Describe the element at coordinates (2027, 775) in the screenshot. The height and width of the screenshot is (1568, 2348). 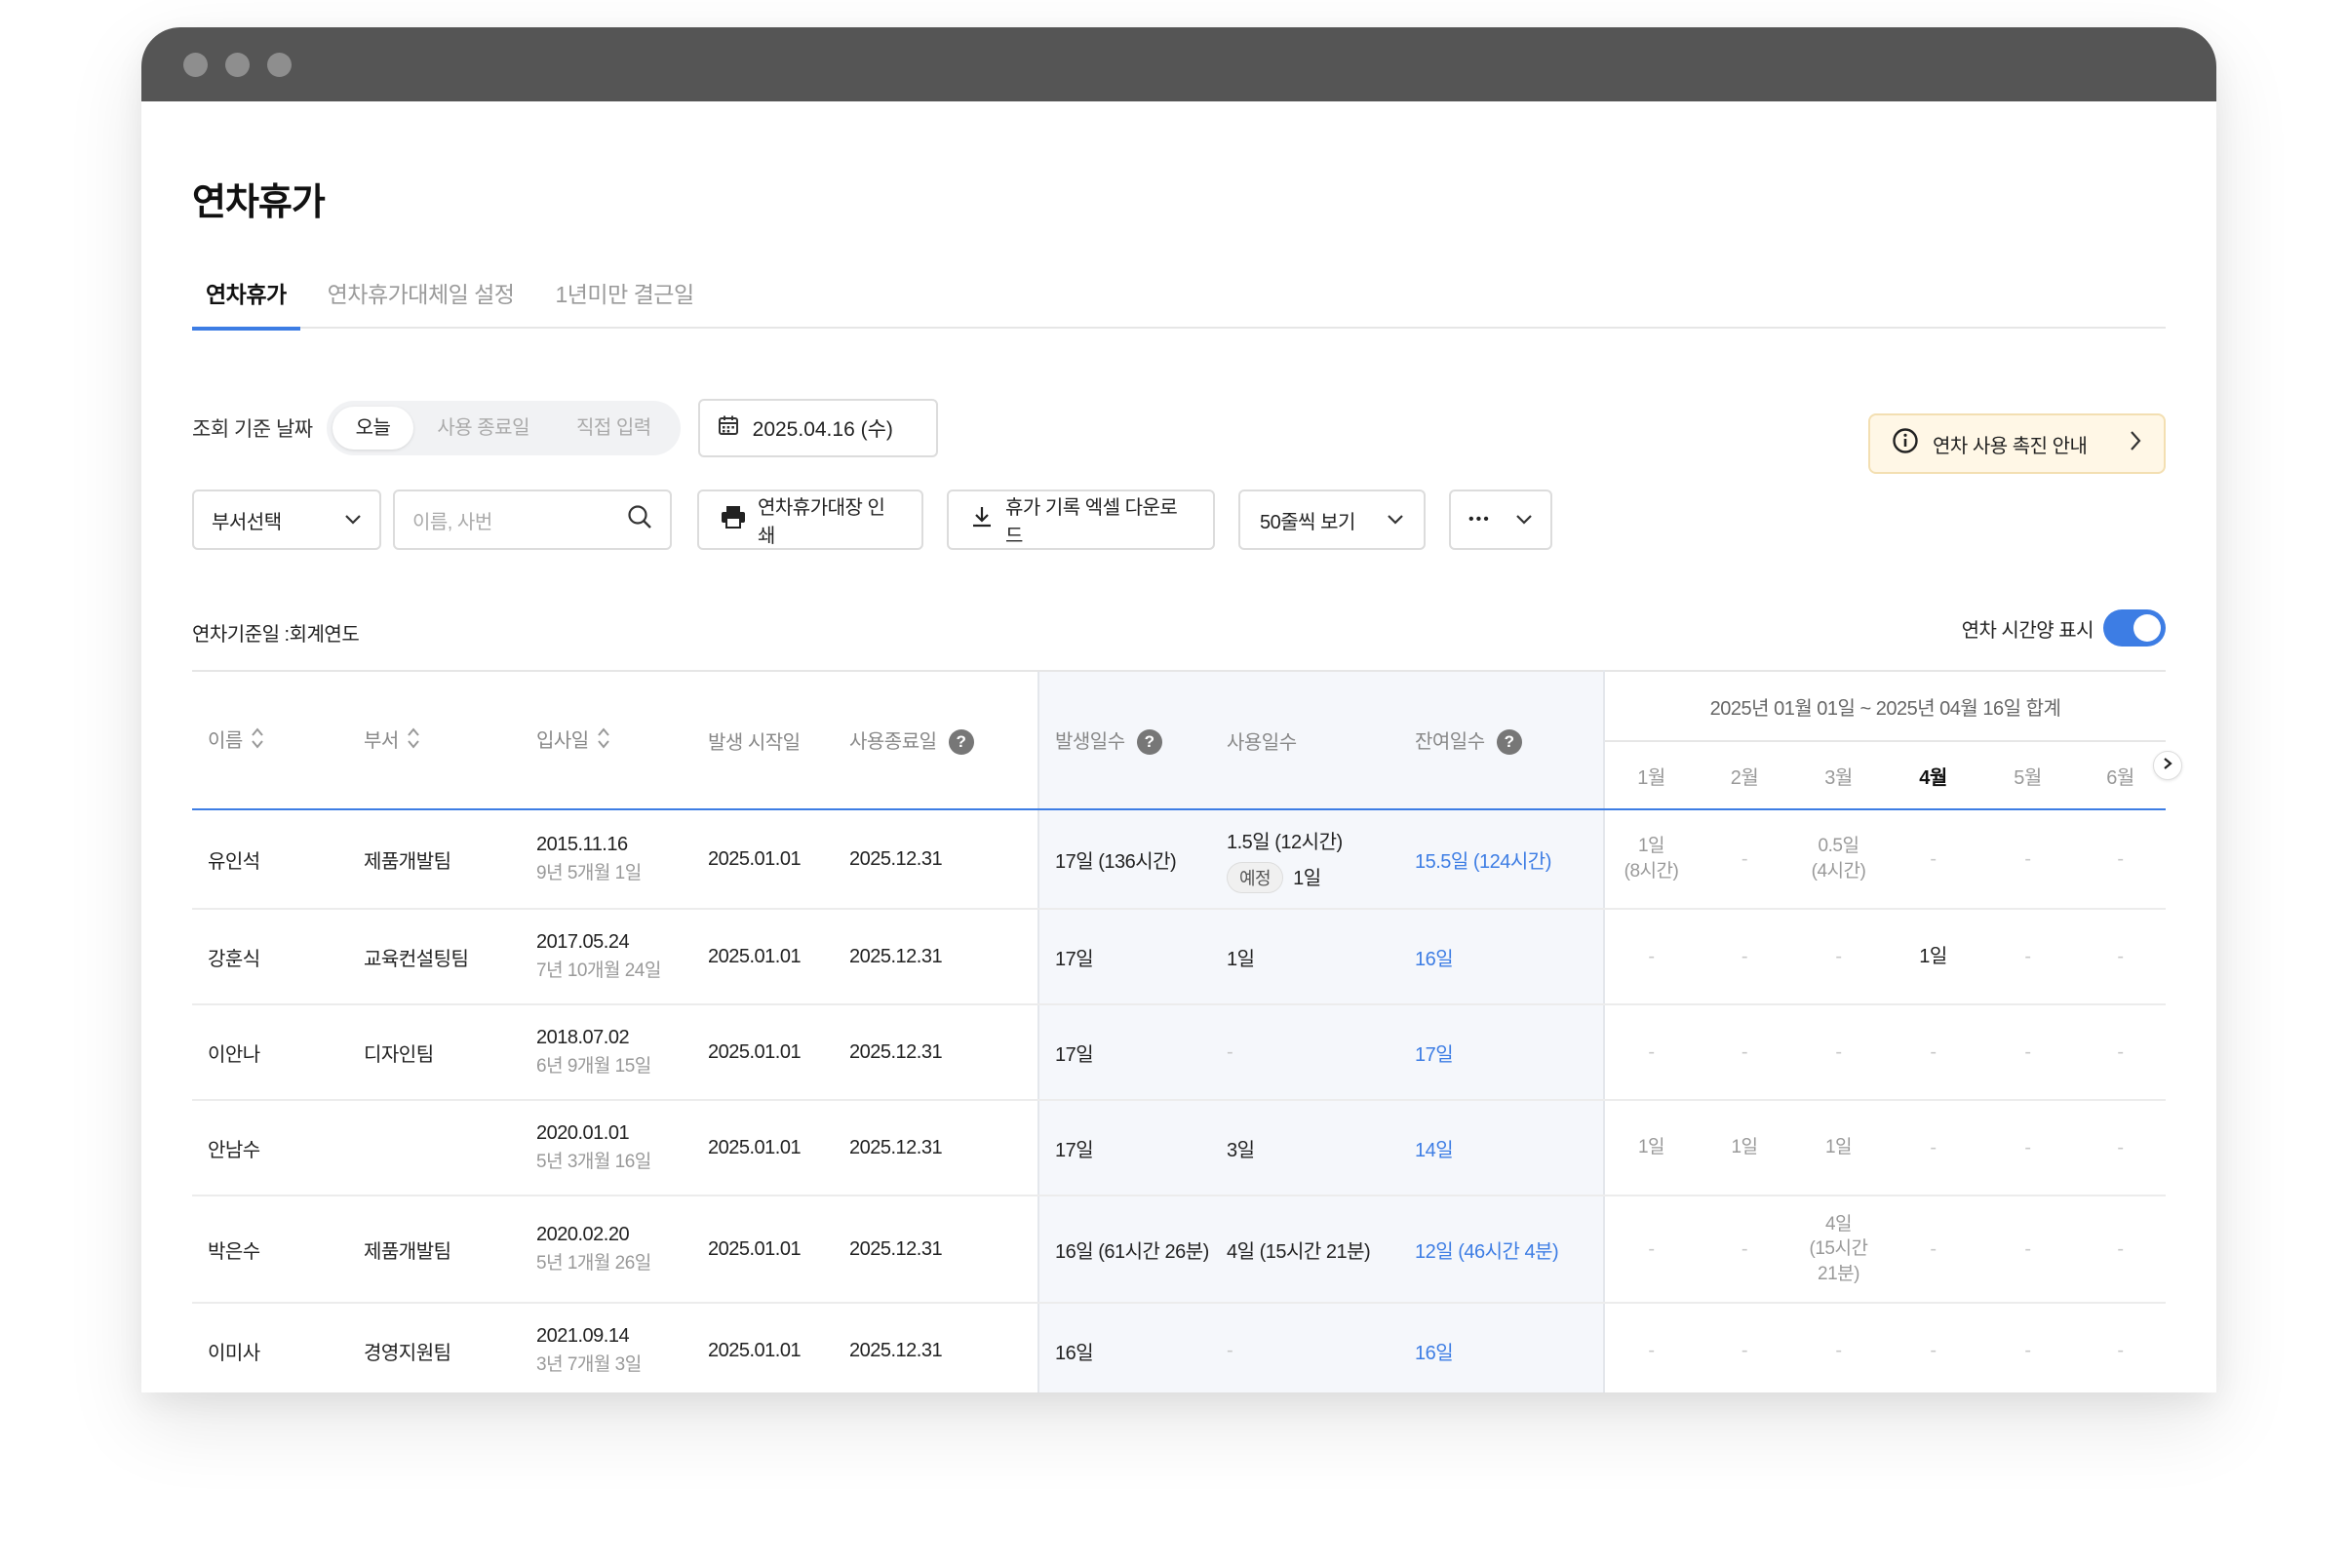
I see `col-month-5: 5월` at that location.